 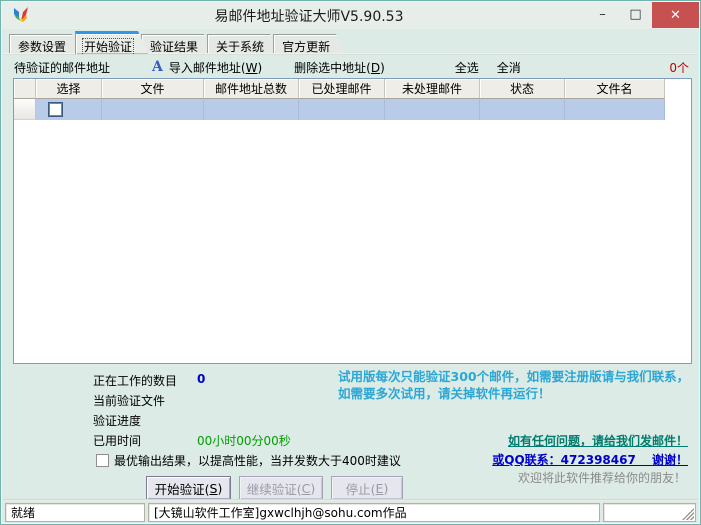 What do you see at coordinates (688, 514) in the screenshot?
I see `resize-grip` at bounding box center [688, 514].